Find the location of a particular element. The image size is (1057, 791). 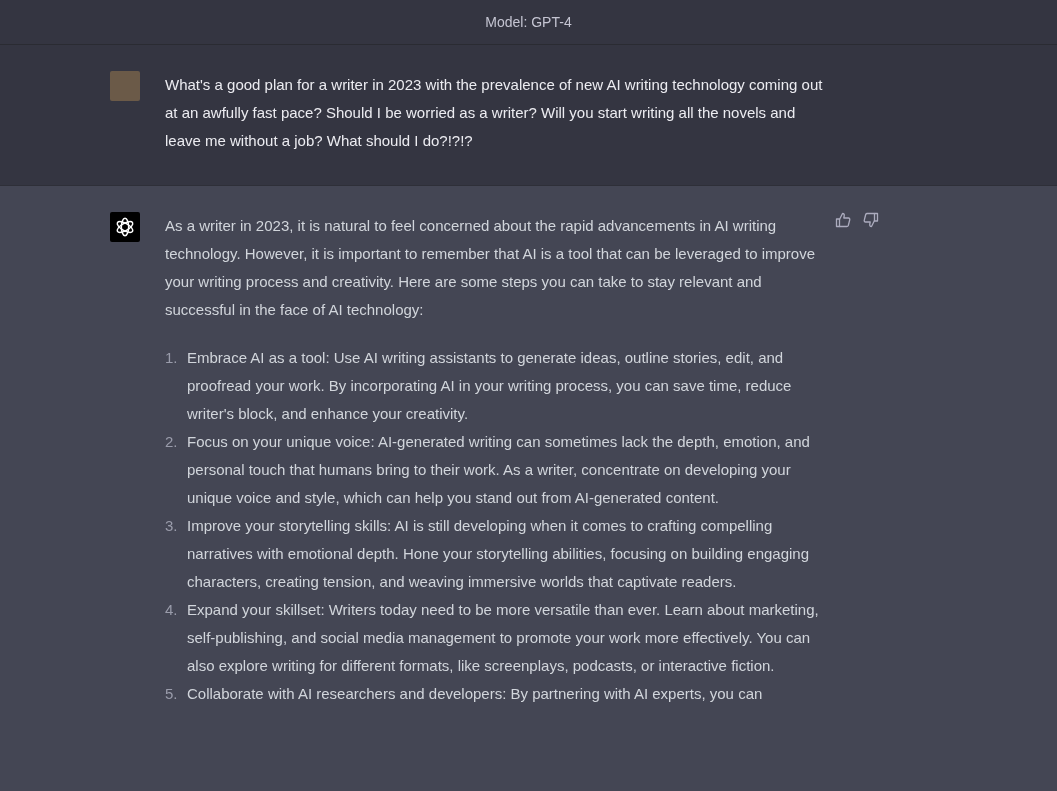

list-number: 3. is located at coordinates (172, 526).